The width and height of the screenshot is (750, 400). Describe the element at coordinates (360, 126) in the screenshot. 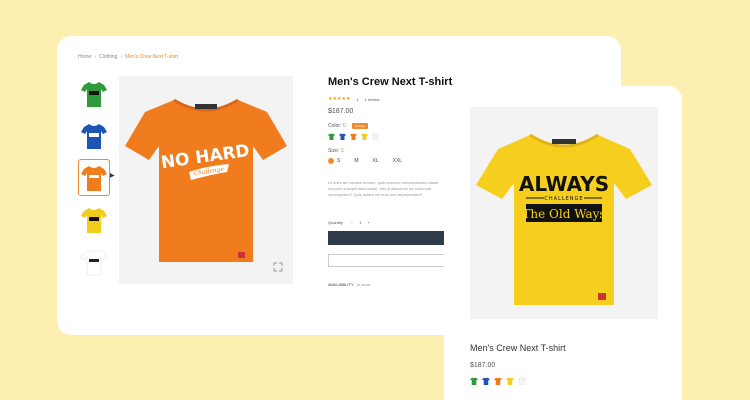

I see `color-tooltip: Orange` at that location.